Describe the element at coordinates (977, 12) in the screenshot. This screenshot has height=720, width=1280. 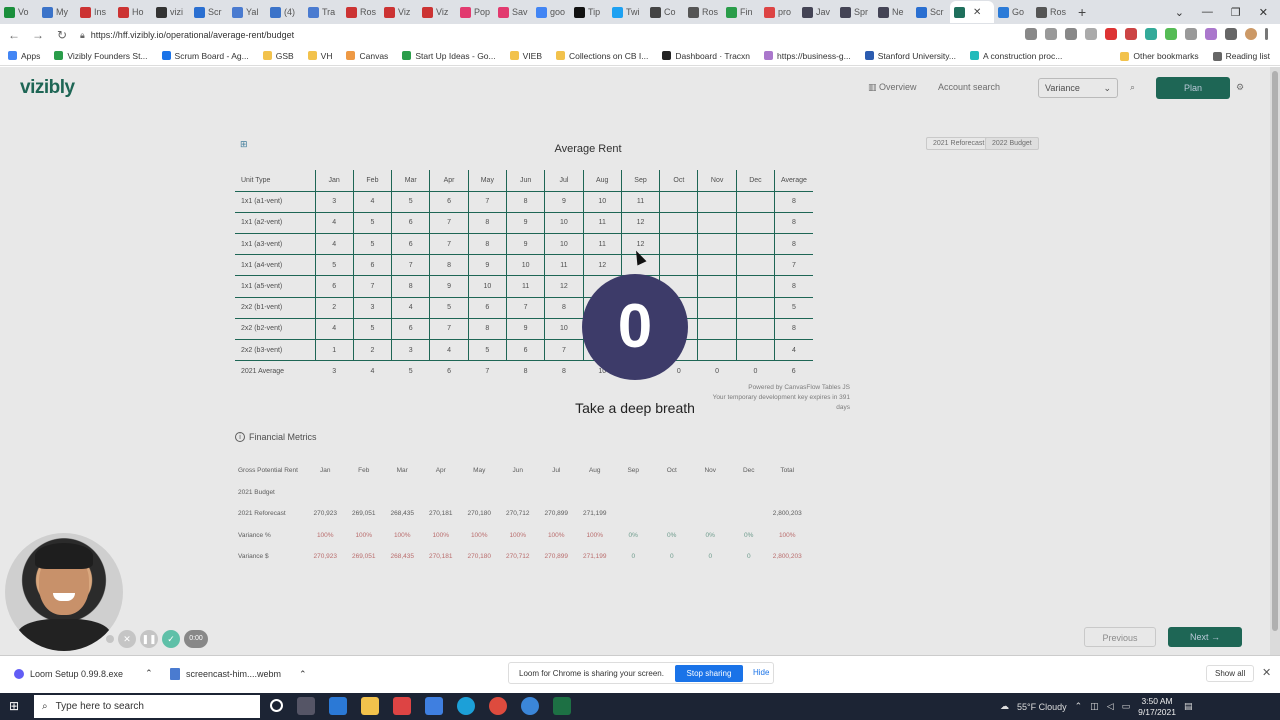
I see `tab-close-icon: ✕` at that location.